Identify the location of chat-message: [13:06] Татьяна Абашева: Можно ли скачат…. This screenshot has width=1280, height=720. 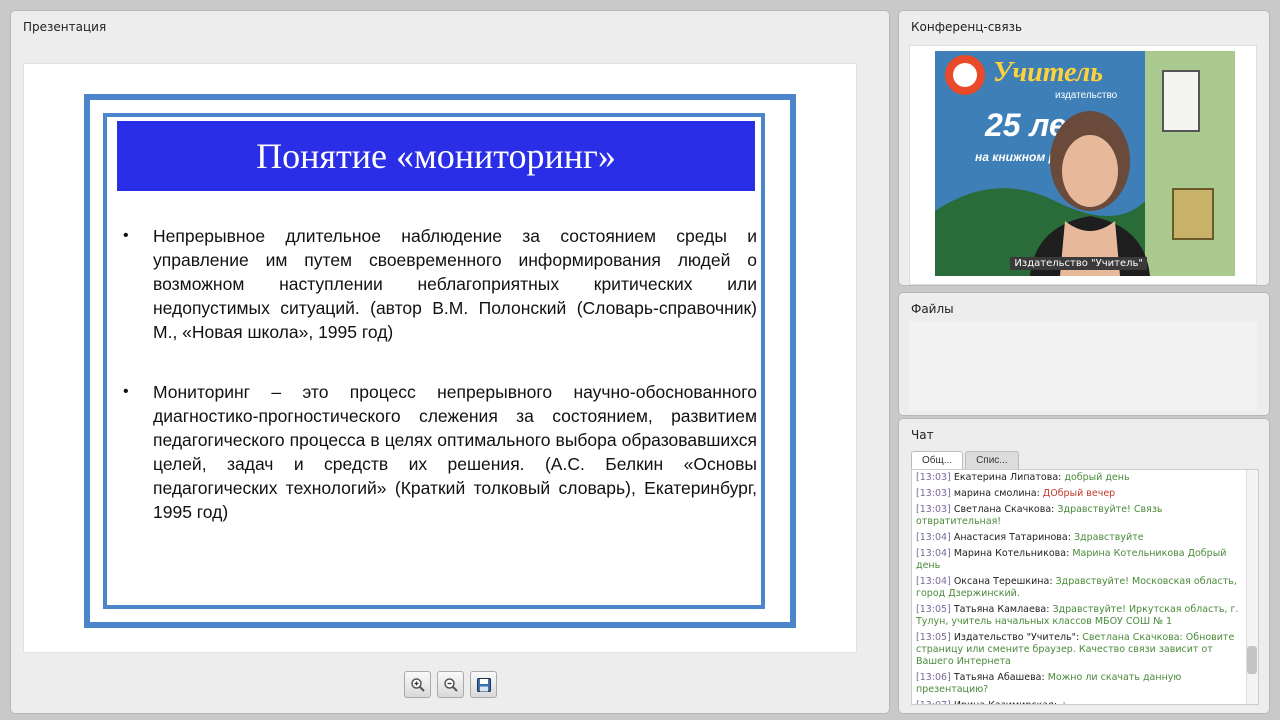
(1085, 684).